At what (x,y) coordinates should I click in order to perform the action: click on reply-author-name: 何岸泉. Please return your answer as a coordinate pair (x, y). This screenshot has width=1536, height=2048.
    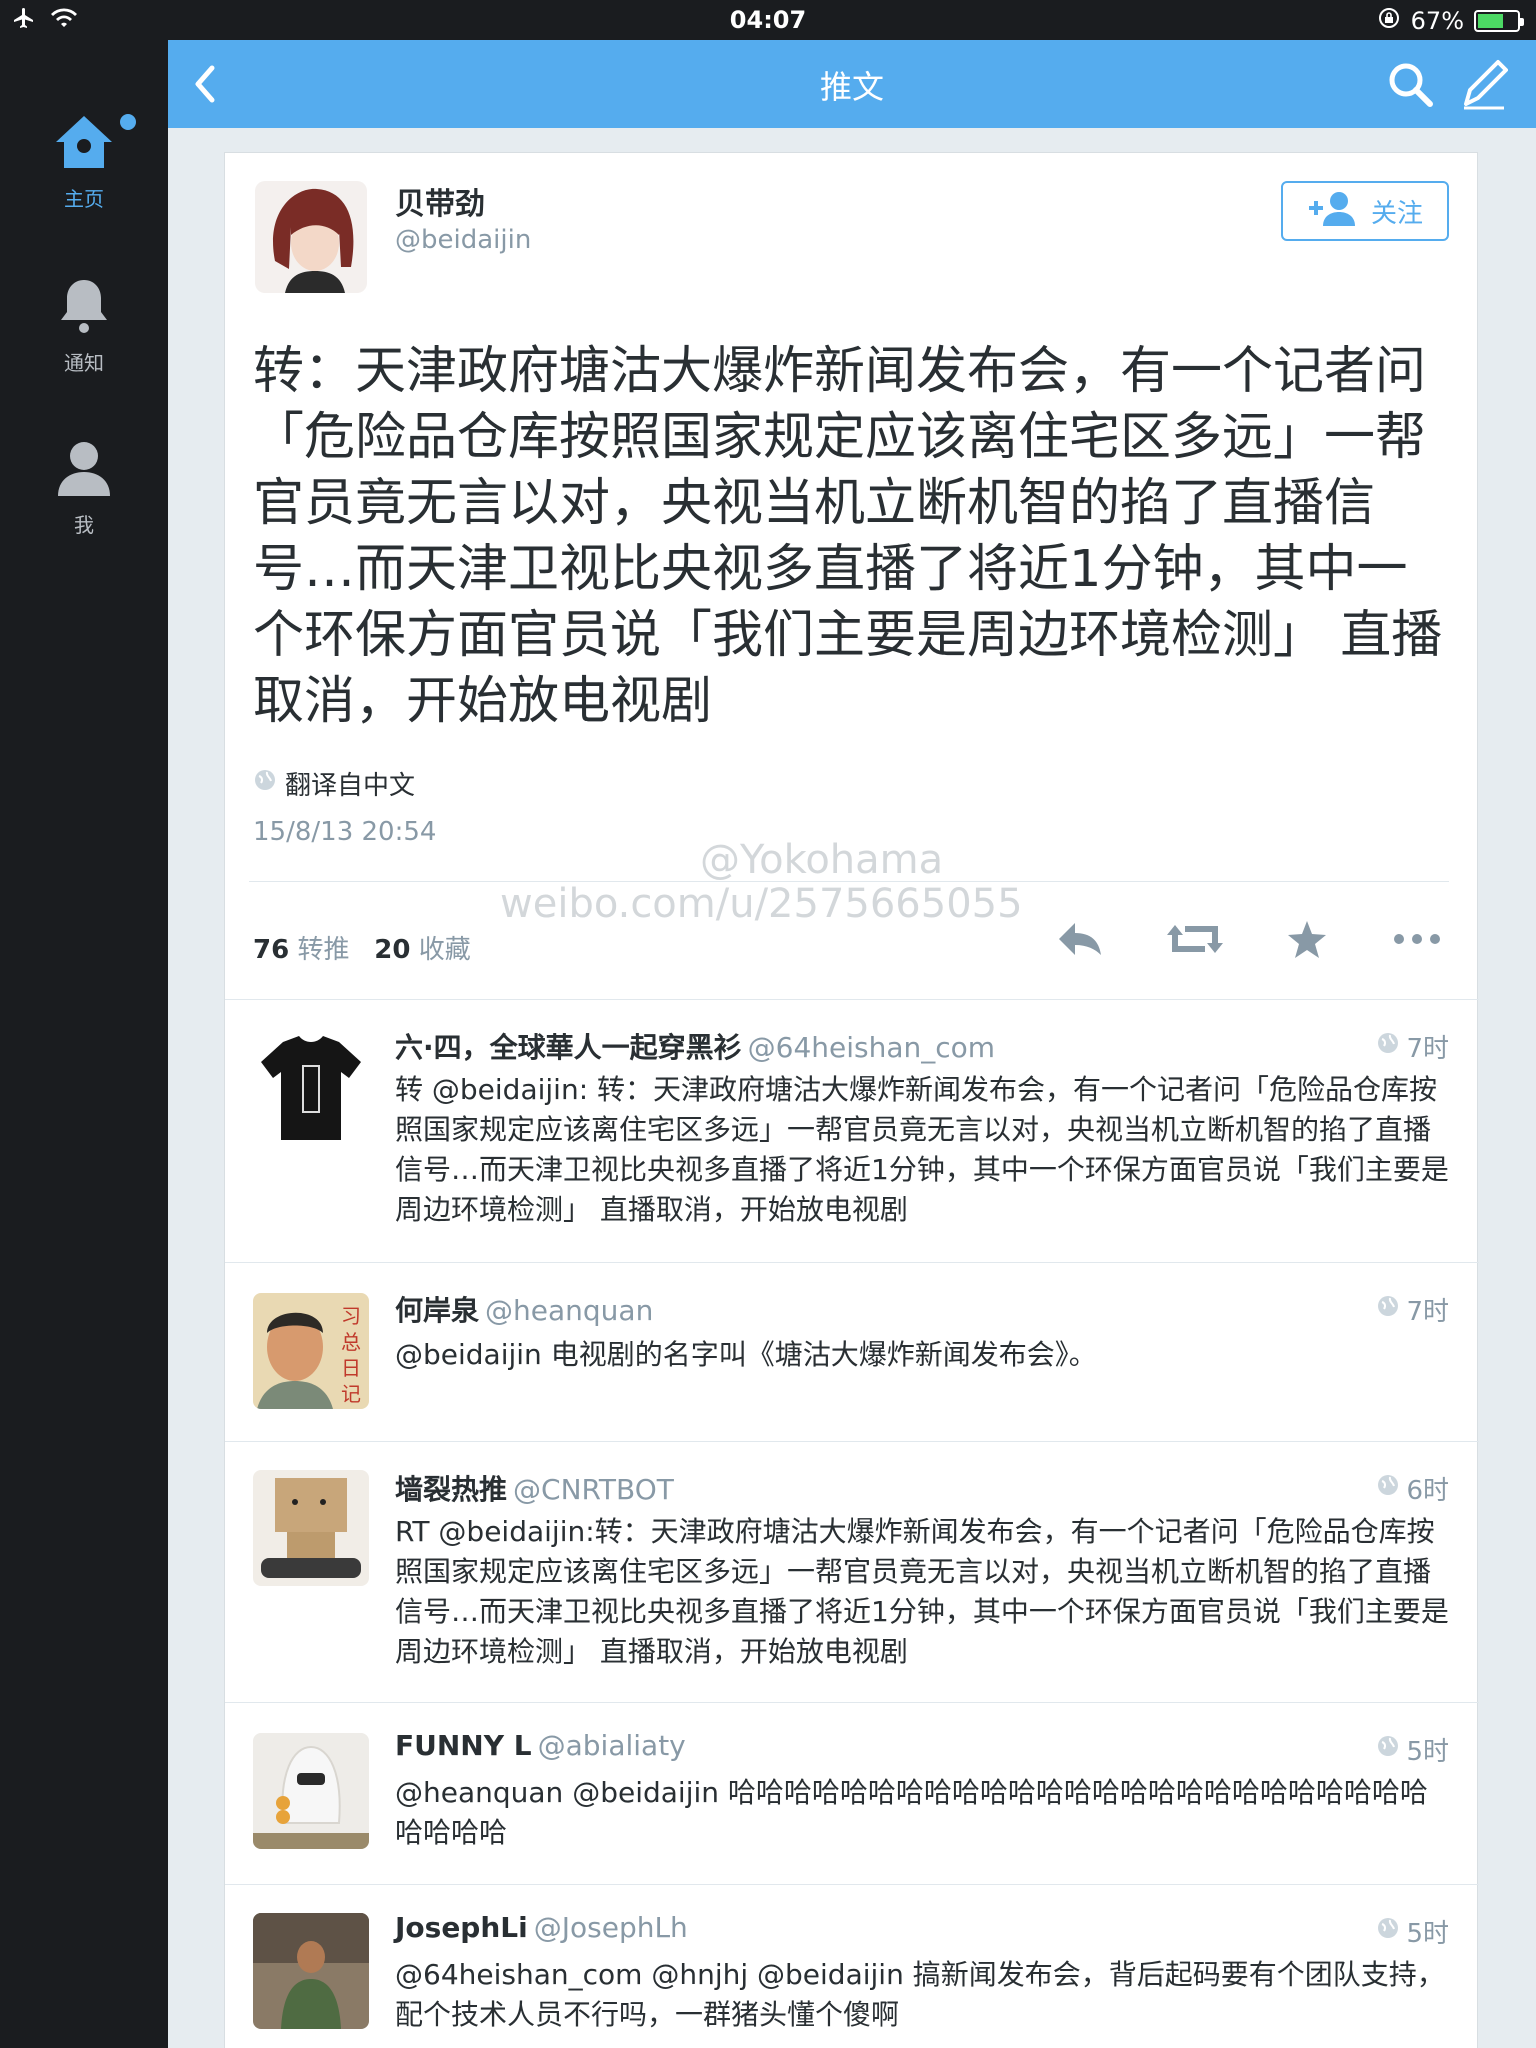
    Looking at the image, I should click on (437, 1310).